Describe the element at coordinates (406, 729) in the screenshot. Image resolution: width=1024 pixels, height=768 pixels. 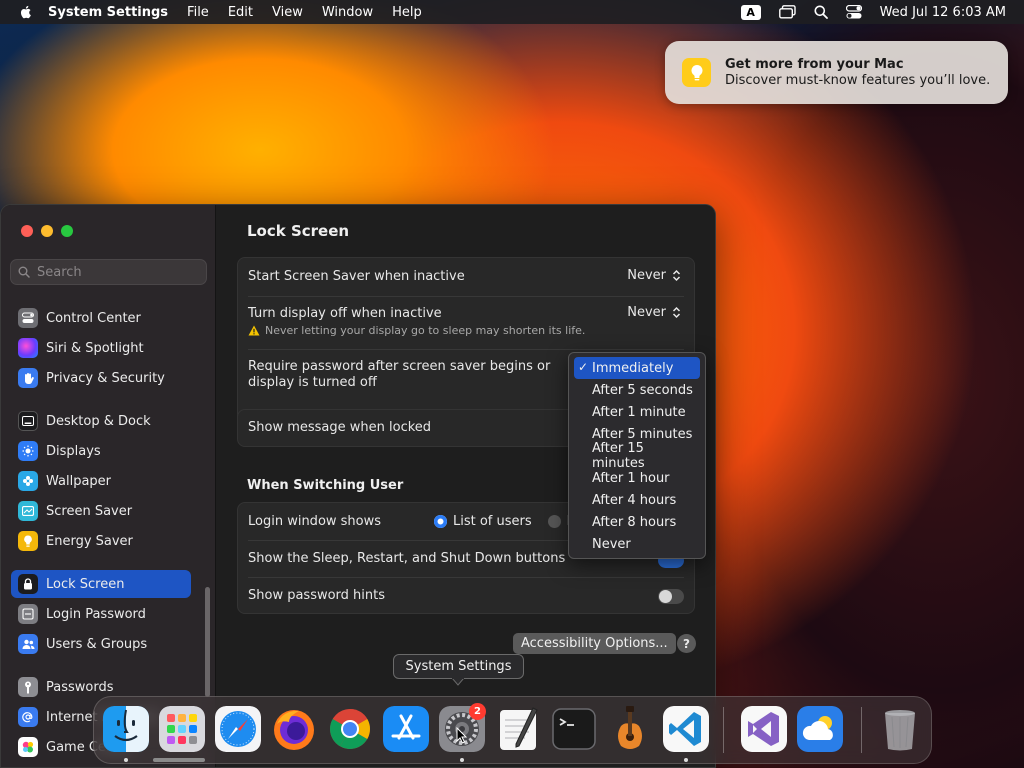
I see `app-store-icon` at that location.